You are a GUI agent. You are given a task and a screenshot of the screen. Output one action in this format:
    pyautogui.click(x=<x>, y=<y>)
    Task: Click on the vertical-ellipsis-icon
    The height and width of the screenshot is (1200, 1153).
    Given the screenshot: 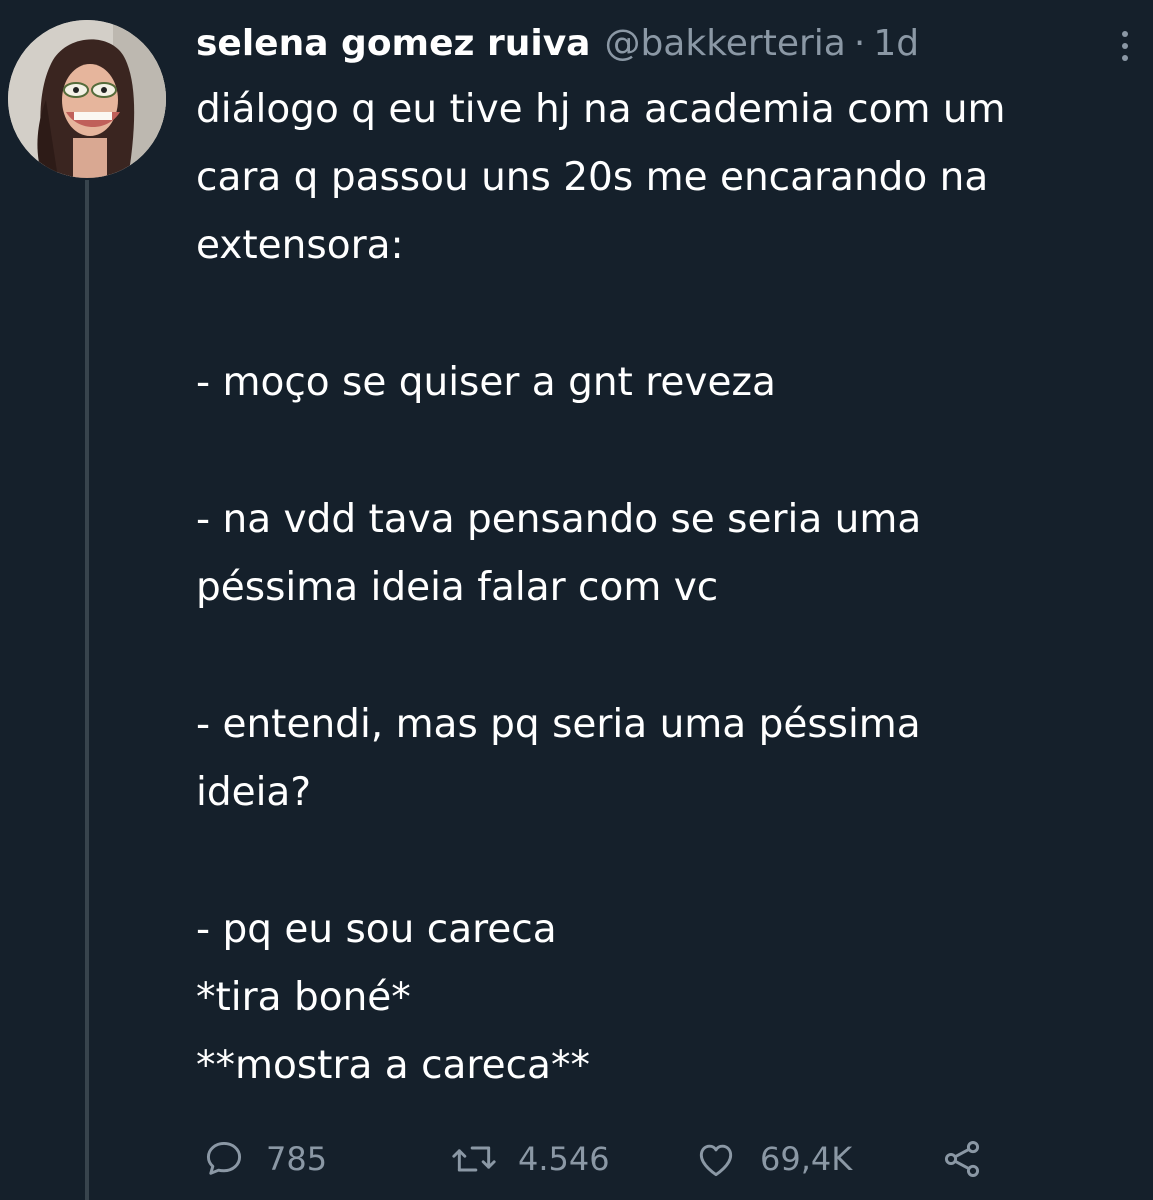 What is the action you would take?
    pyautogui.click(x=1125, y=34)
    